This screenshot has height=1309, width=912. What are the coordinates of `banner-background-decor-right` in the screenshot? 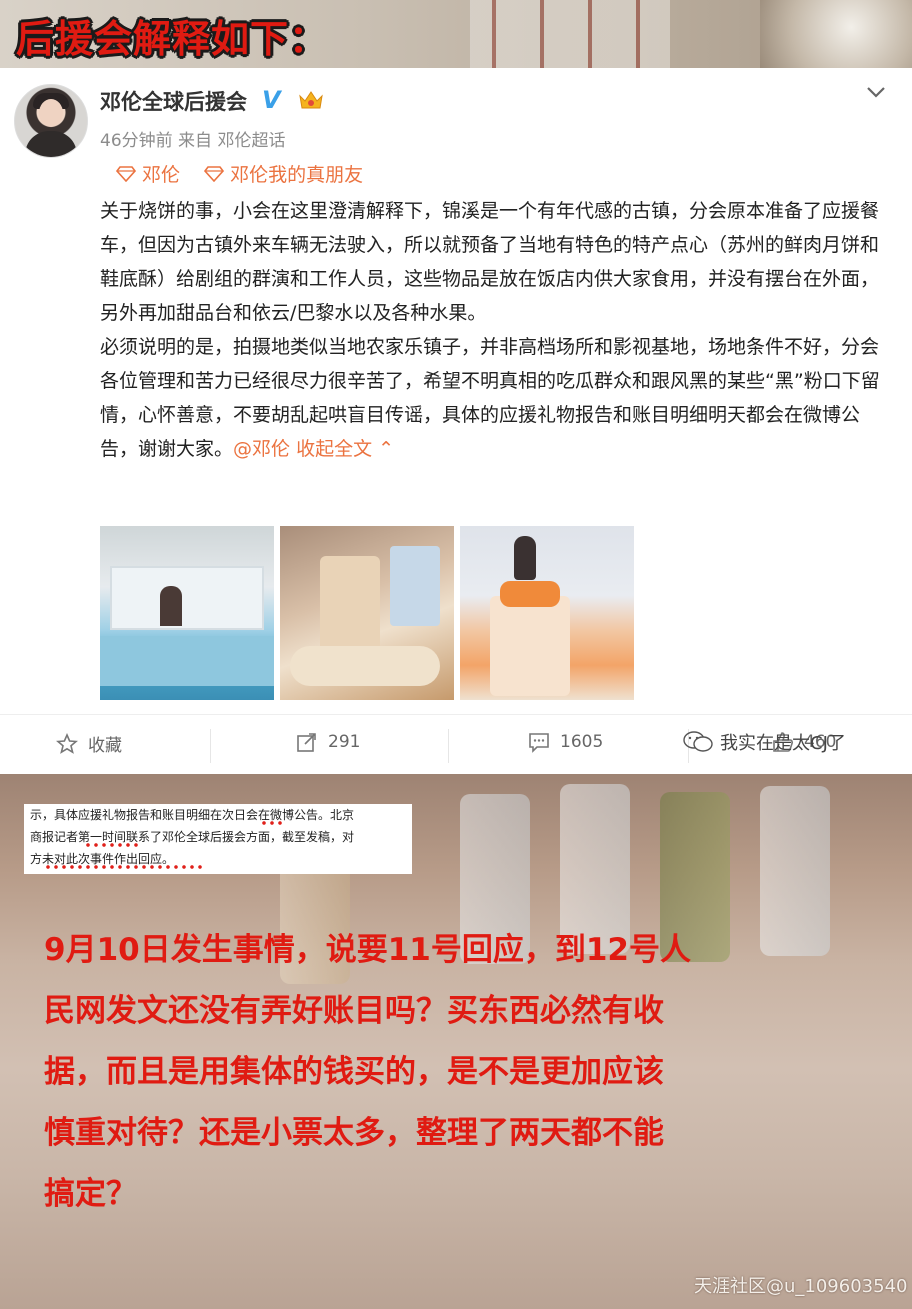 It's located at (836, 34).